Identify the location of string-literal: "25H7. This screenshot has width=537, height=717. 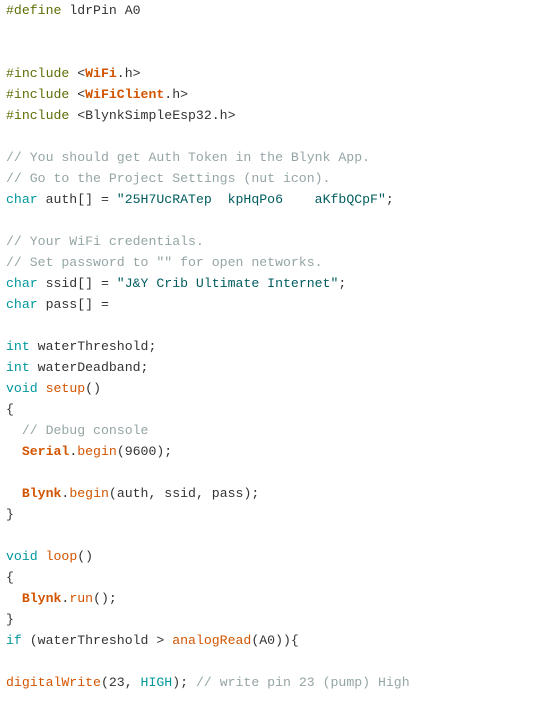
(136, 199).